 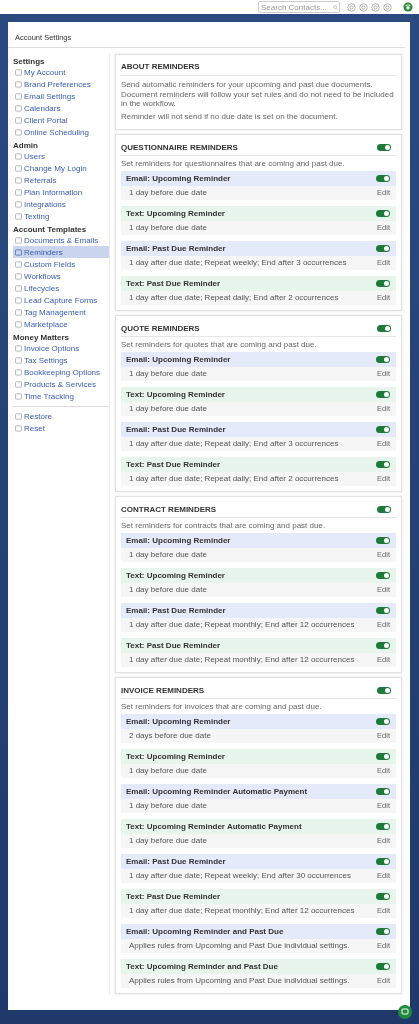 What do you see at coordinates (61, 324) in the screenshot?
I see `sidebar-item: Marketplace` at bounding box center [61, 324].